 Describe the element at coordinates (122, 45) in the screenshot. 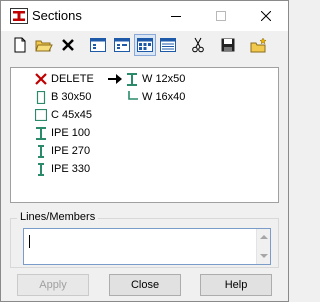

I see `view-details-icon` at that location.